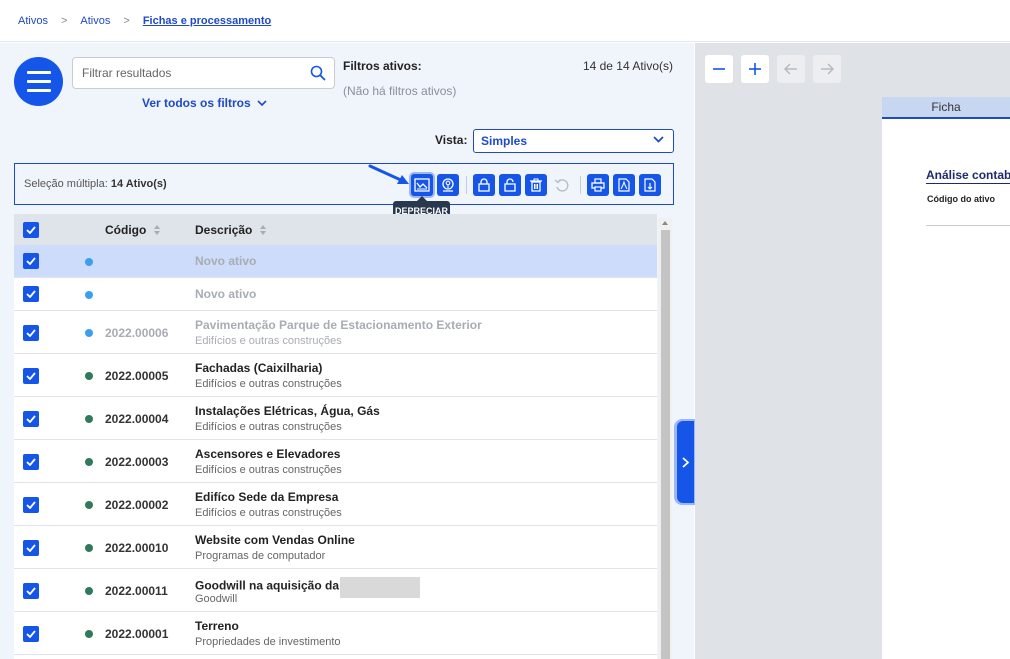  I want to click on table-header: Código Descrição, so click(335, 229).